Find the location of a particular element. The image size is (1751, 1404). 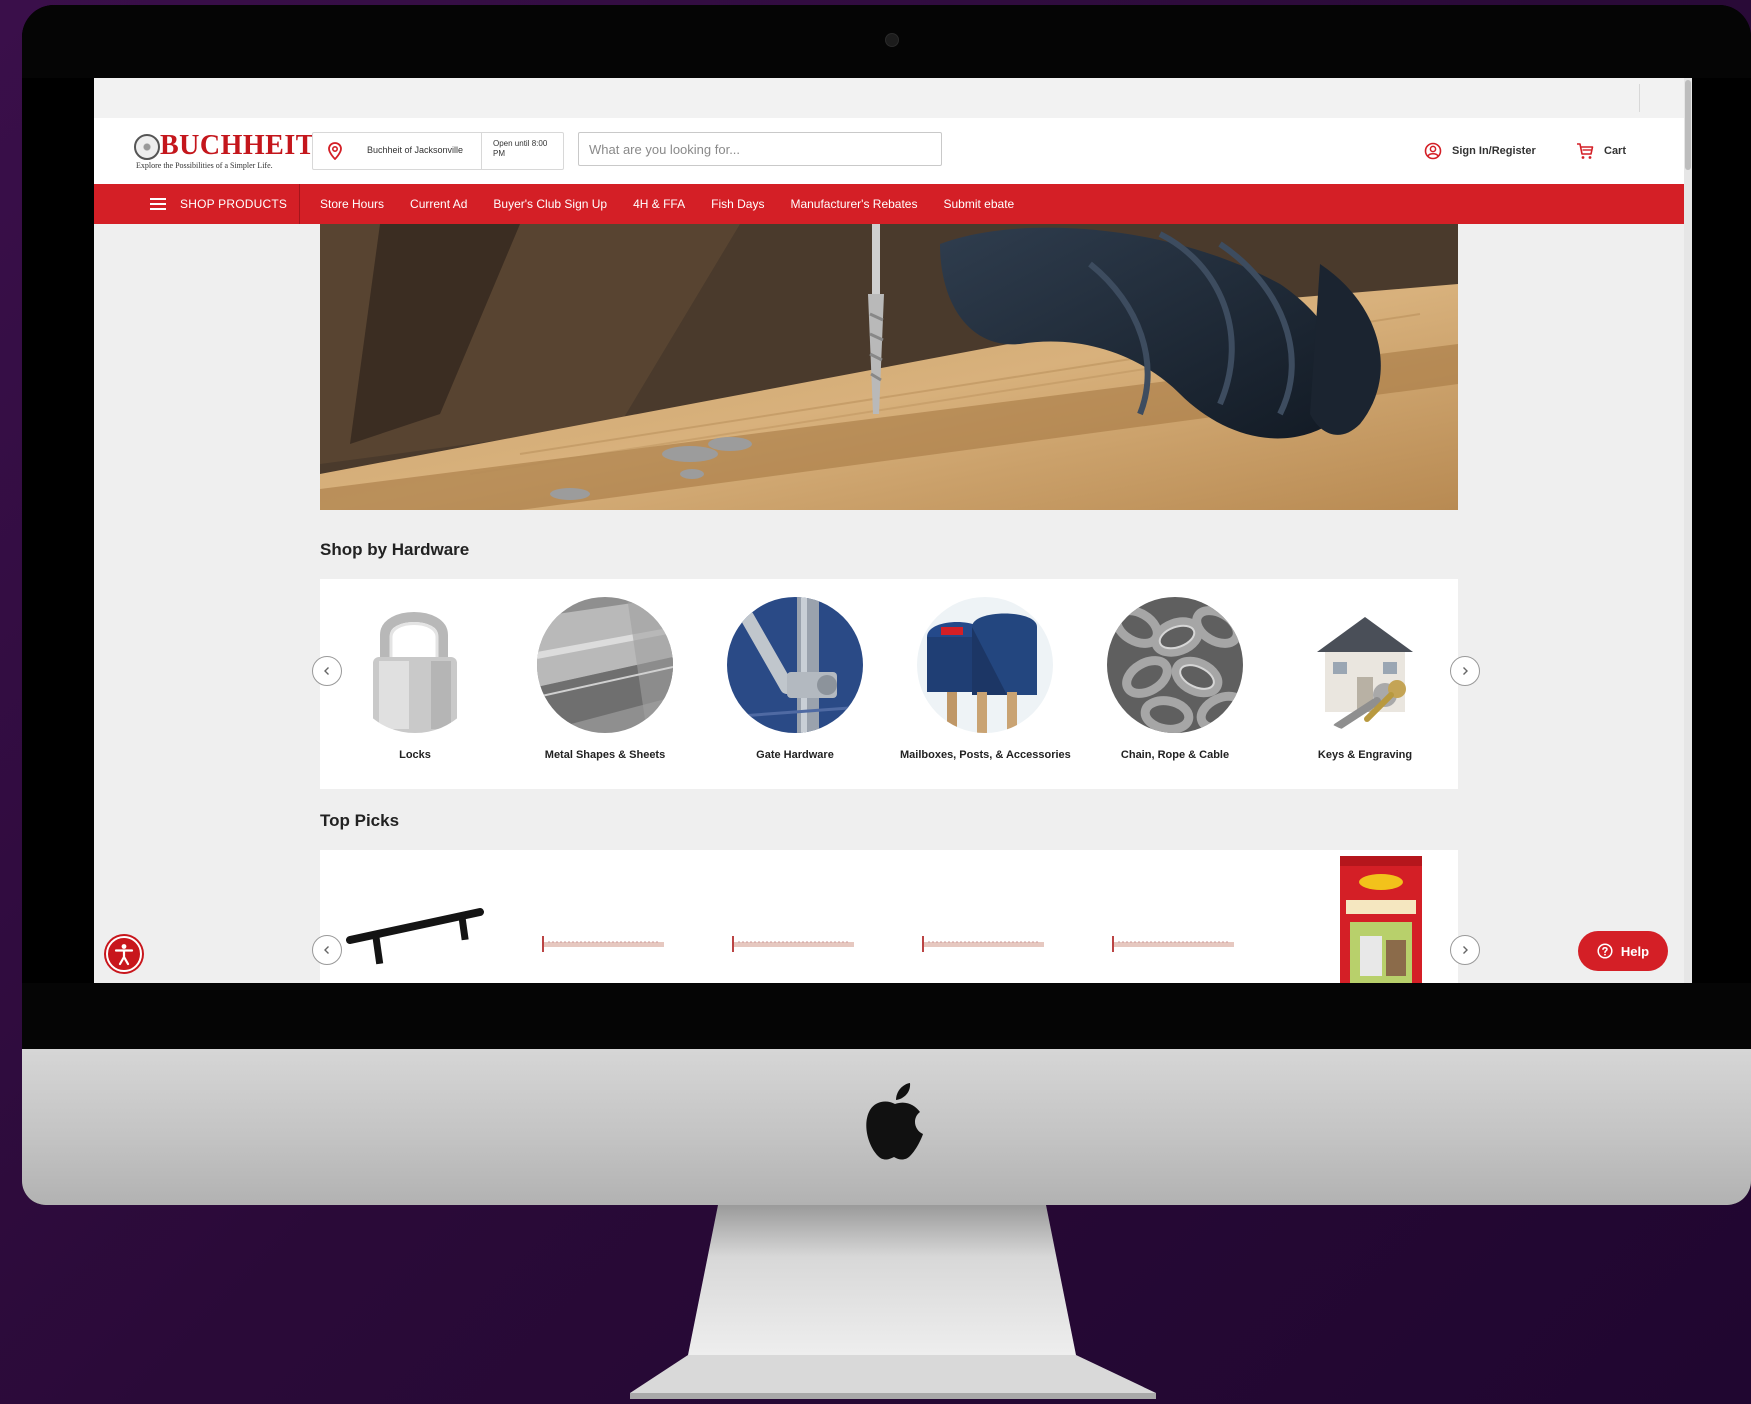

user-icon is located at coordinates (1433, 151).